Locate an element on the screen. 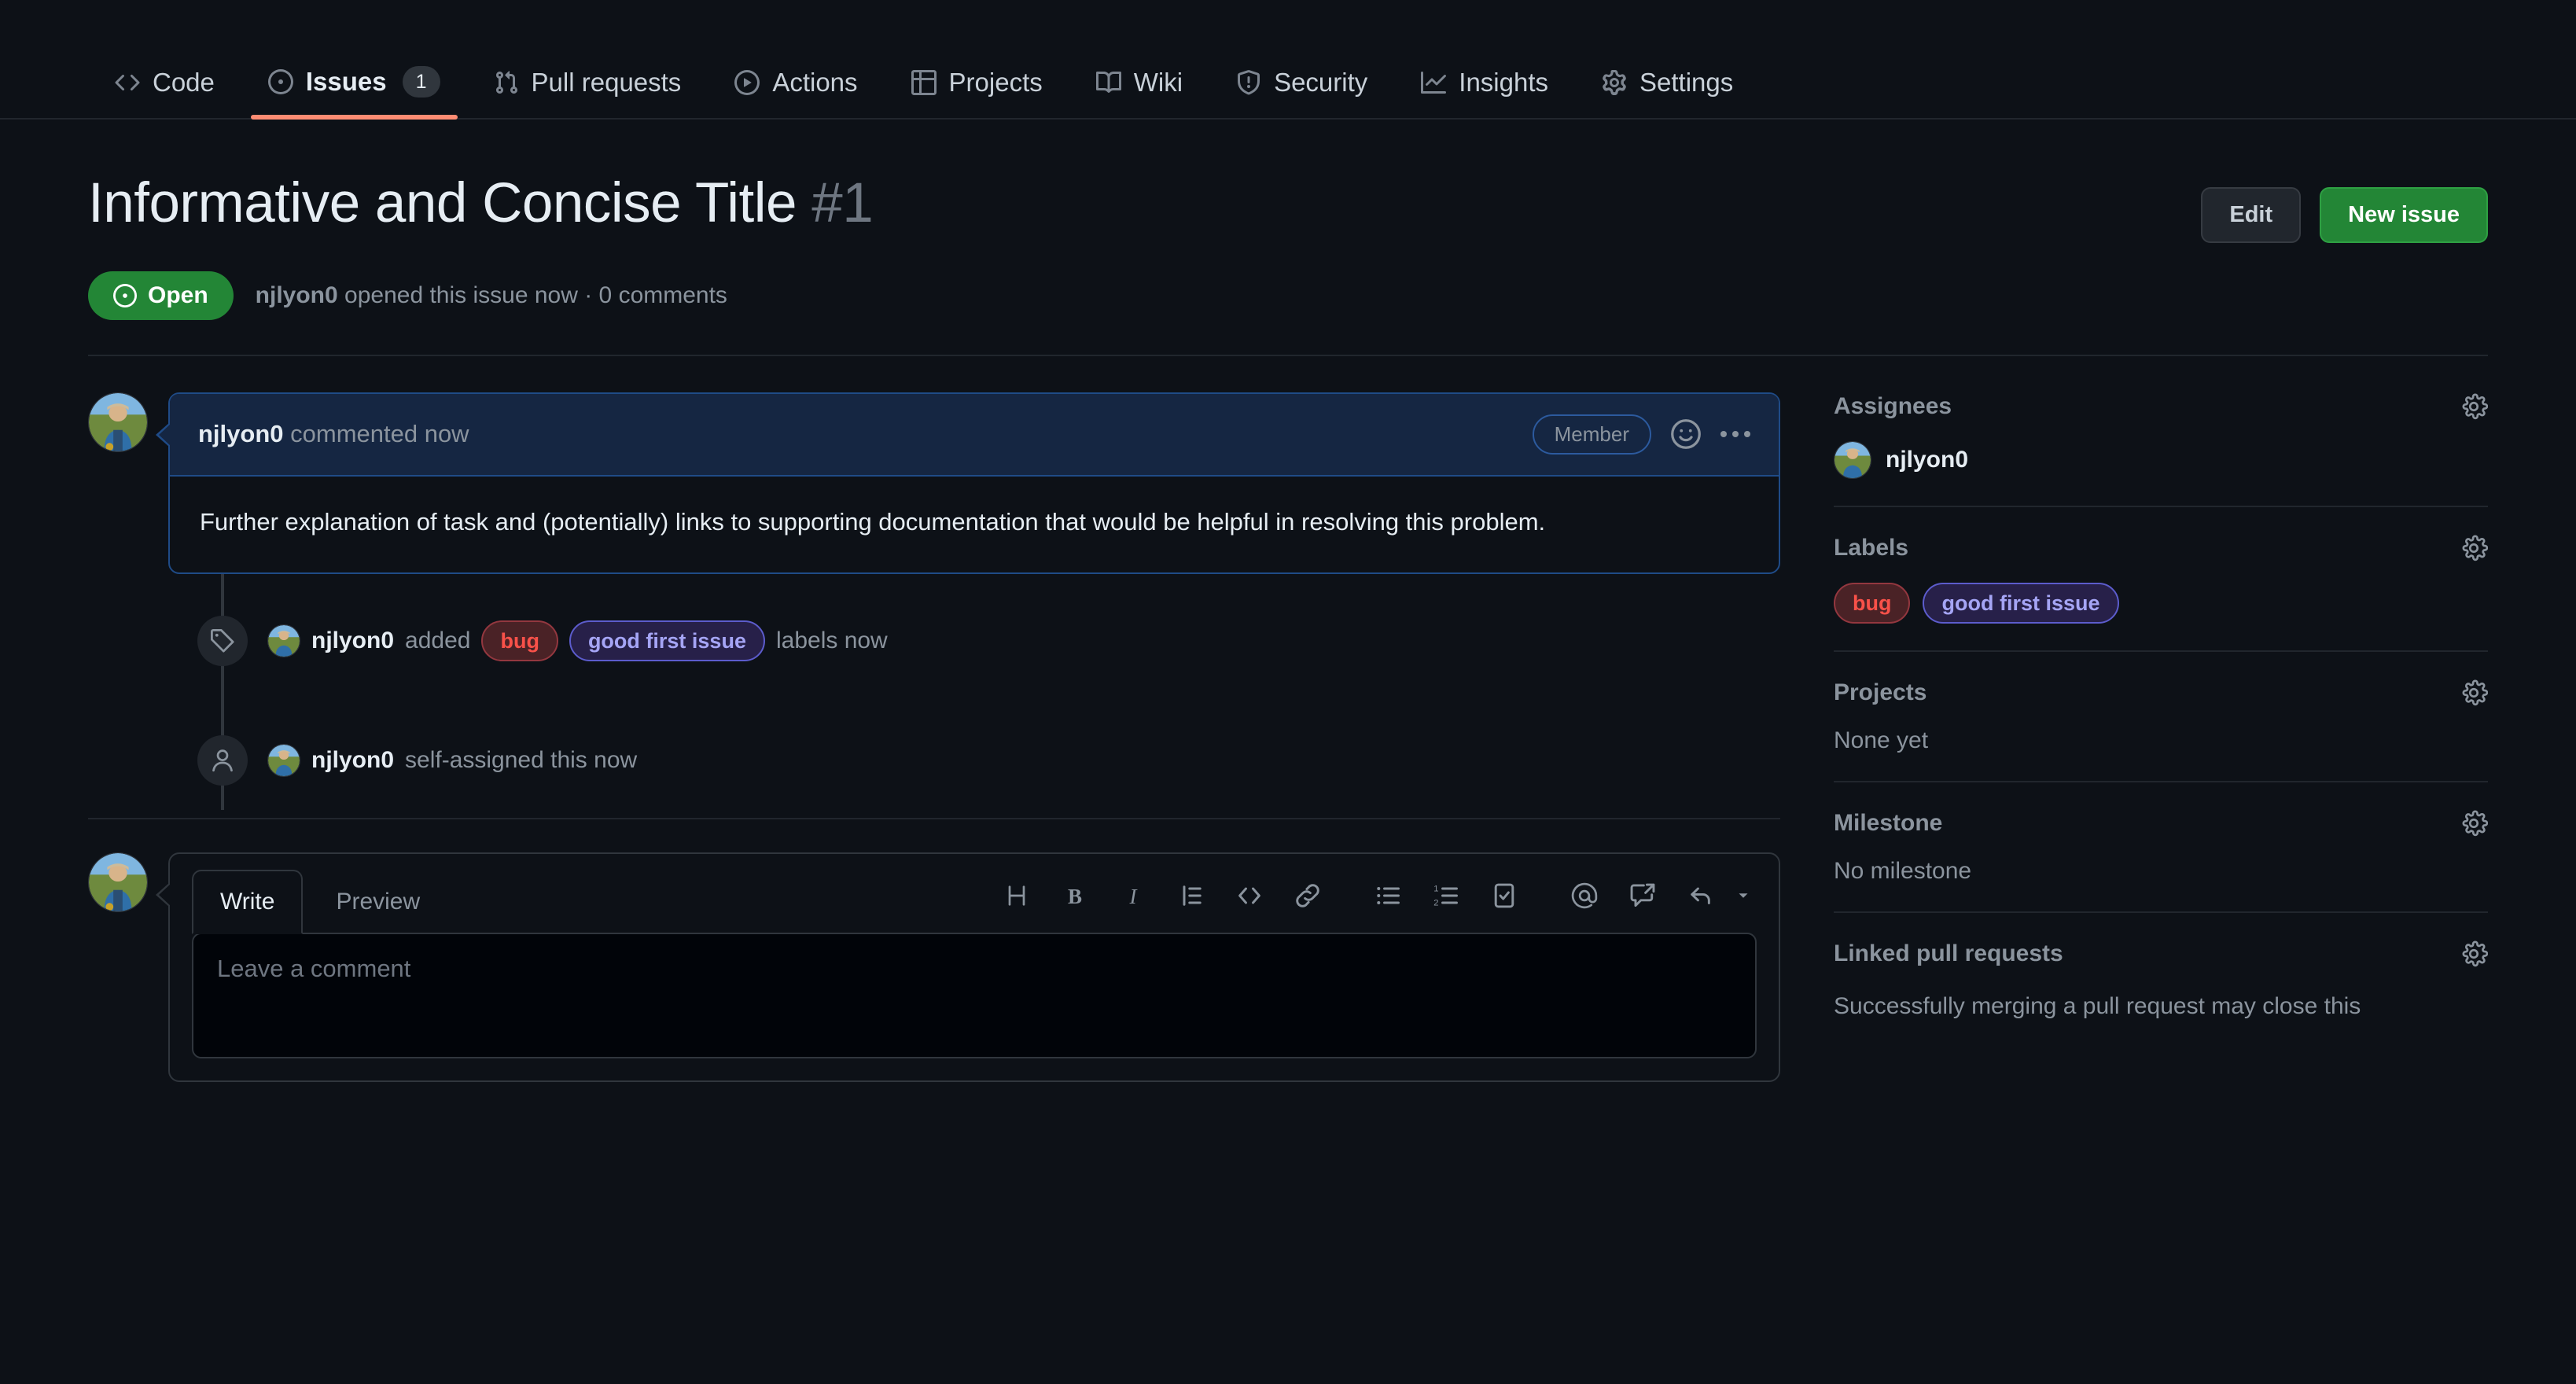 Image resolution: width=2576 pixels, height=1384 pixels. nav-item-security: Security is located at coordinates (1301, 93).